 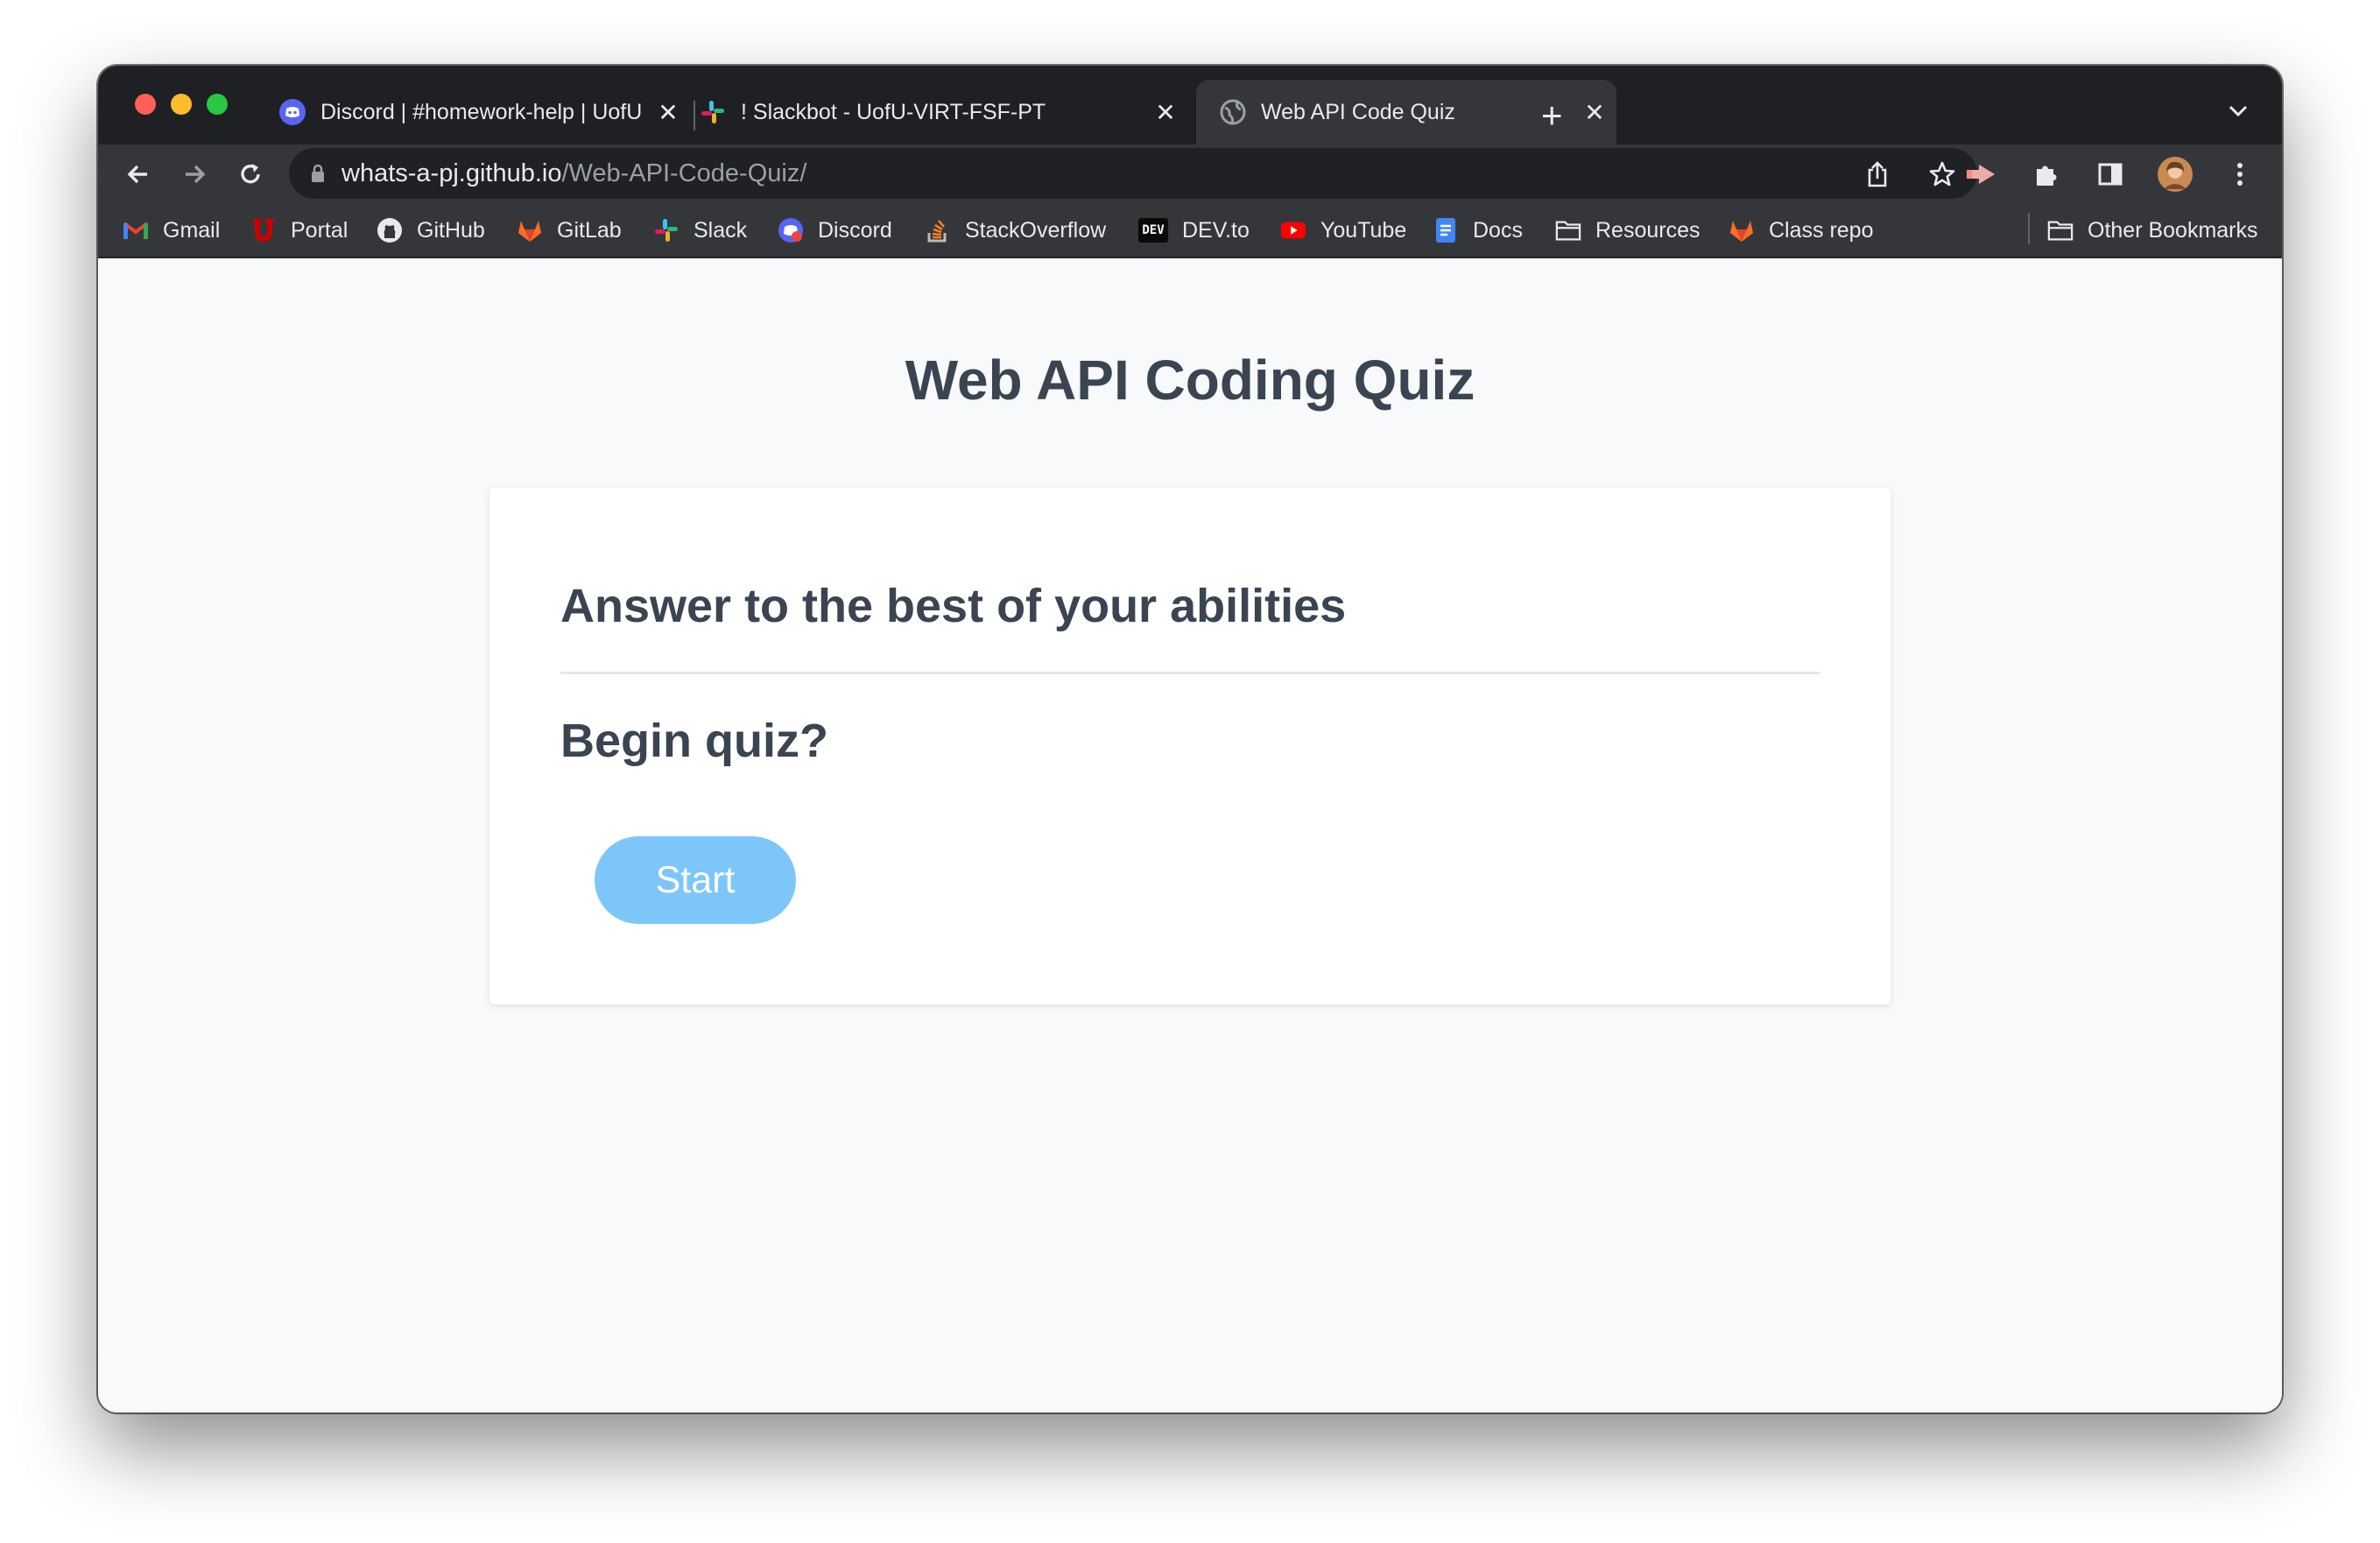 What do you see at coordinates (953, 606) in the screenshot?
I see `card-heading: Answer to the best of your abilities` at bounding box center [953, 606].